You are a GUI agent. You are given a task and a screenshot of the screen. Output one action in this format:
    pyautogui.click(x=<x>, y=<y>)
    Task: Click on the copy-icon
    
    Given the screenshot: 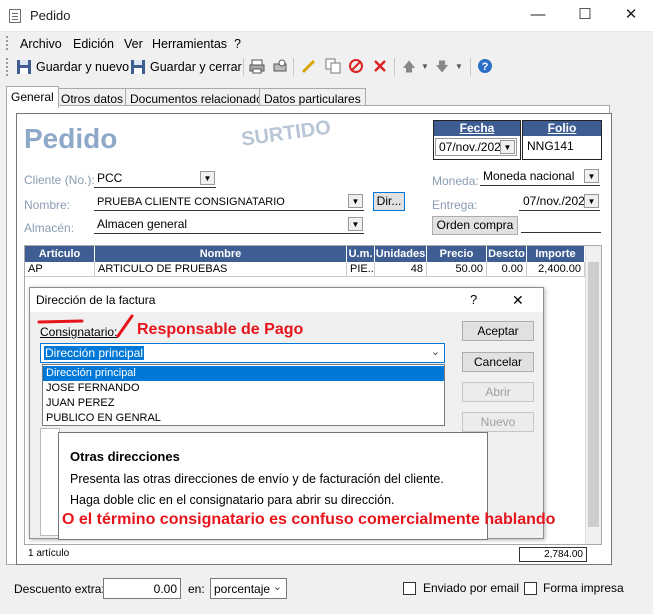 What is the action you would take?
    pyautogui.click(x=333, y=67)
    